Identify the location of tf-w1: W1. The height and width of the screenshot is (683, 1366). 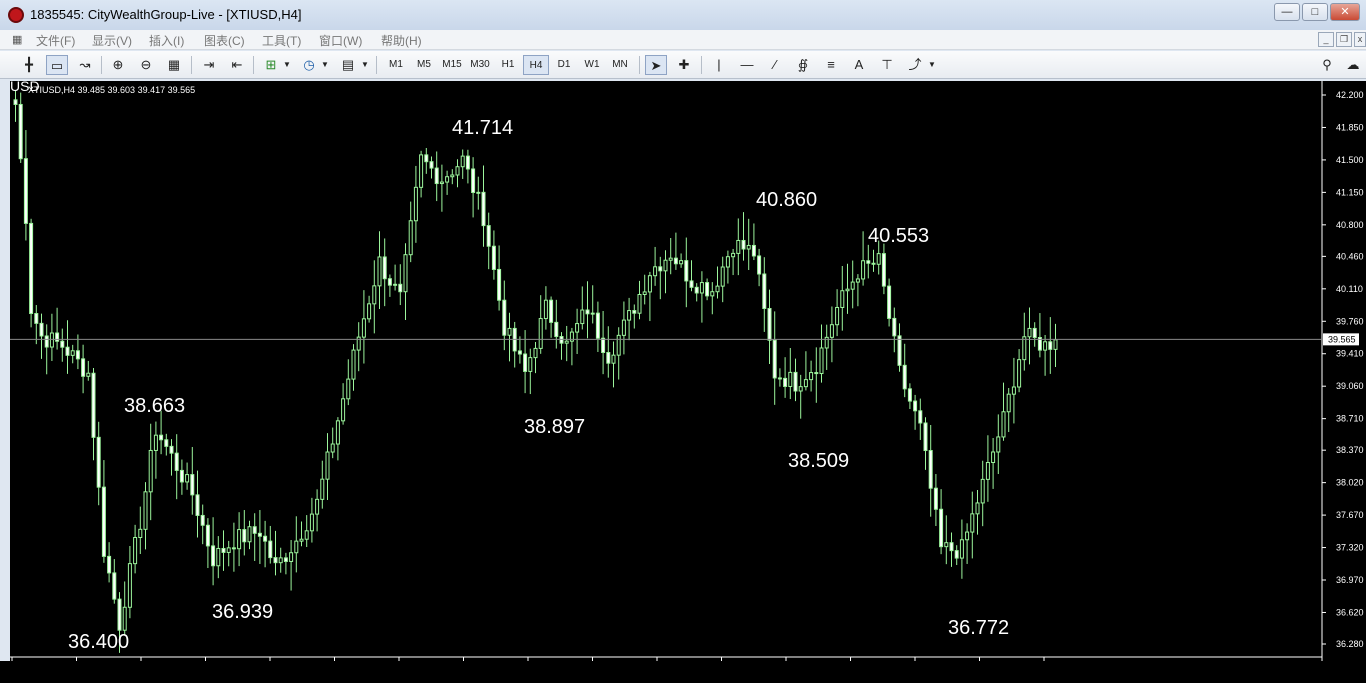
(592, 65).